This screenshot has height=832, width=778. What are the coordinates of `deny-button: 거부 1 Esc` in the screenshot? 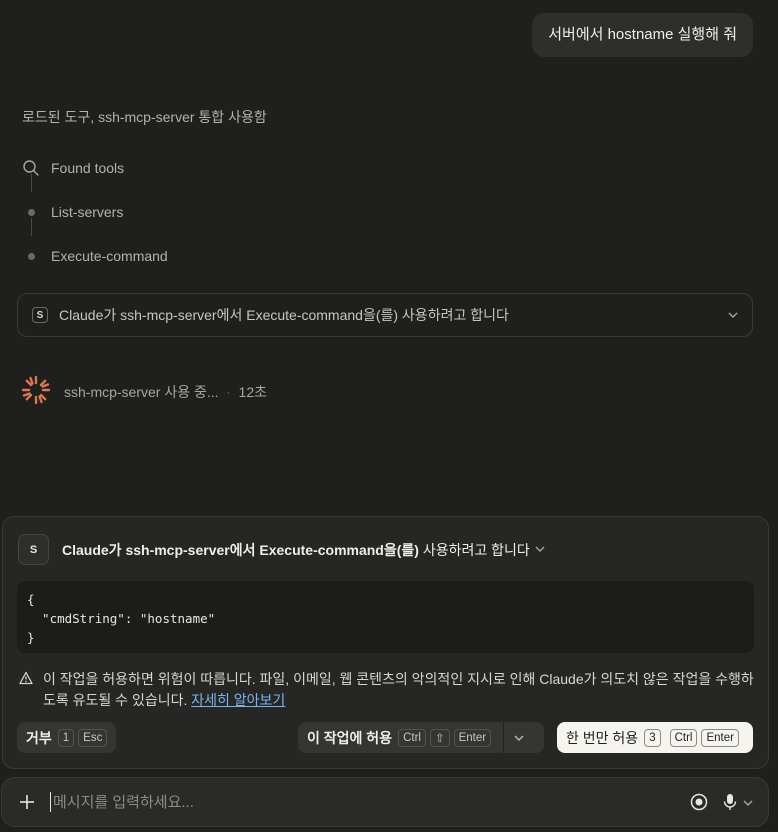 It's located at (67, 737).